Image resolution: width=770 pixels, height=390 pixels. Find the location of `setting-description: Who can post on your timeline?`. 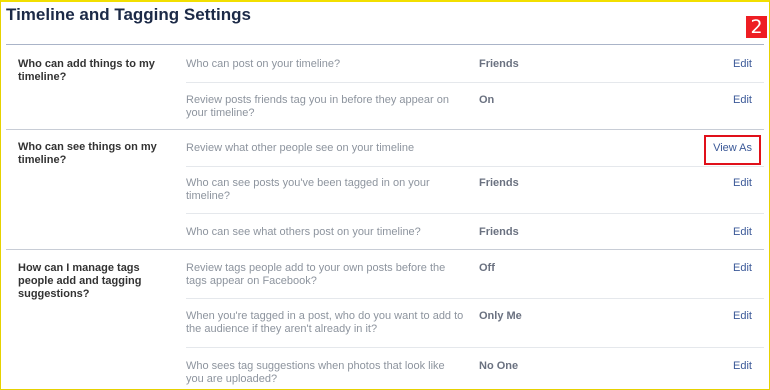

setting-description: Who can post on your timeline? is located at coordinates (263, 64).